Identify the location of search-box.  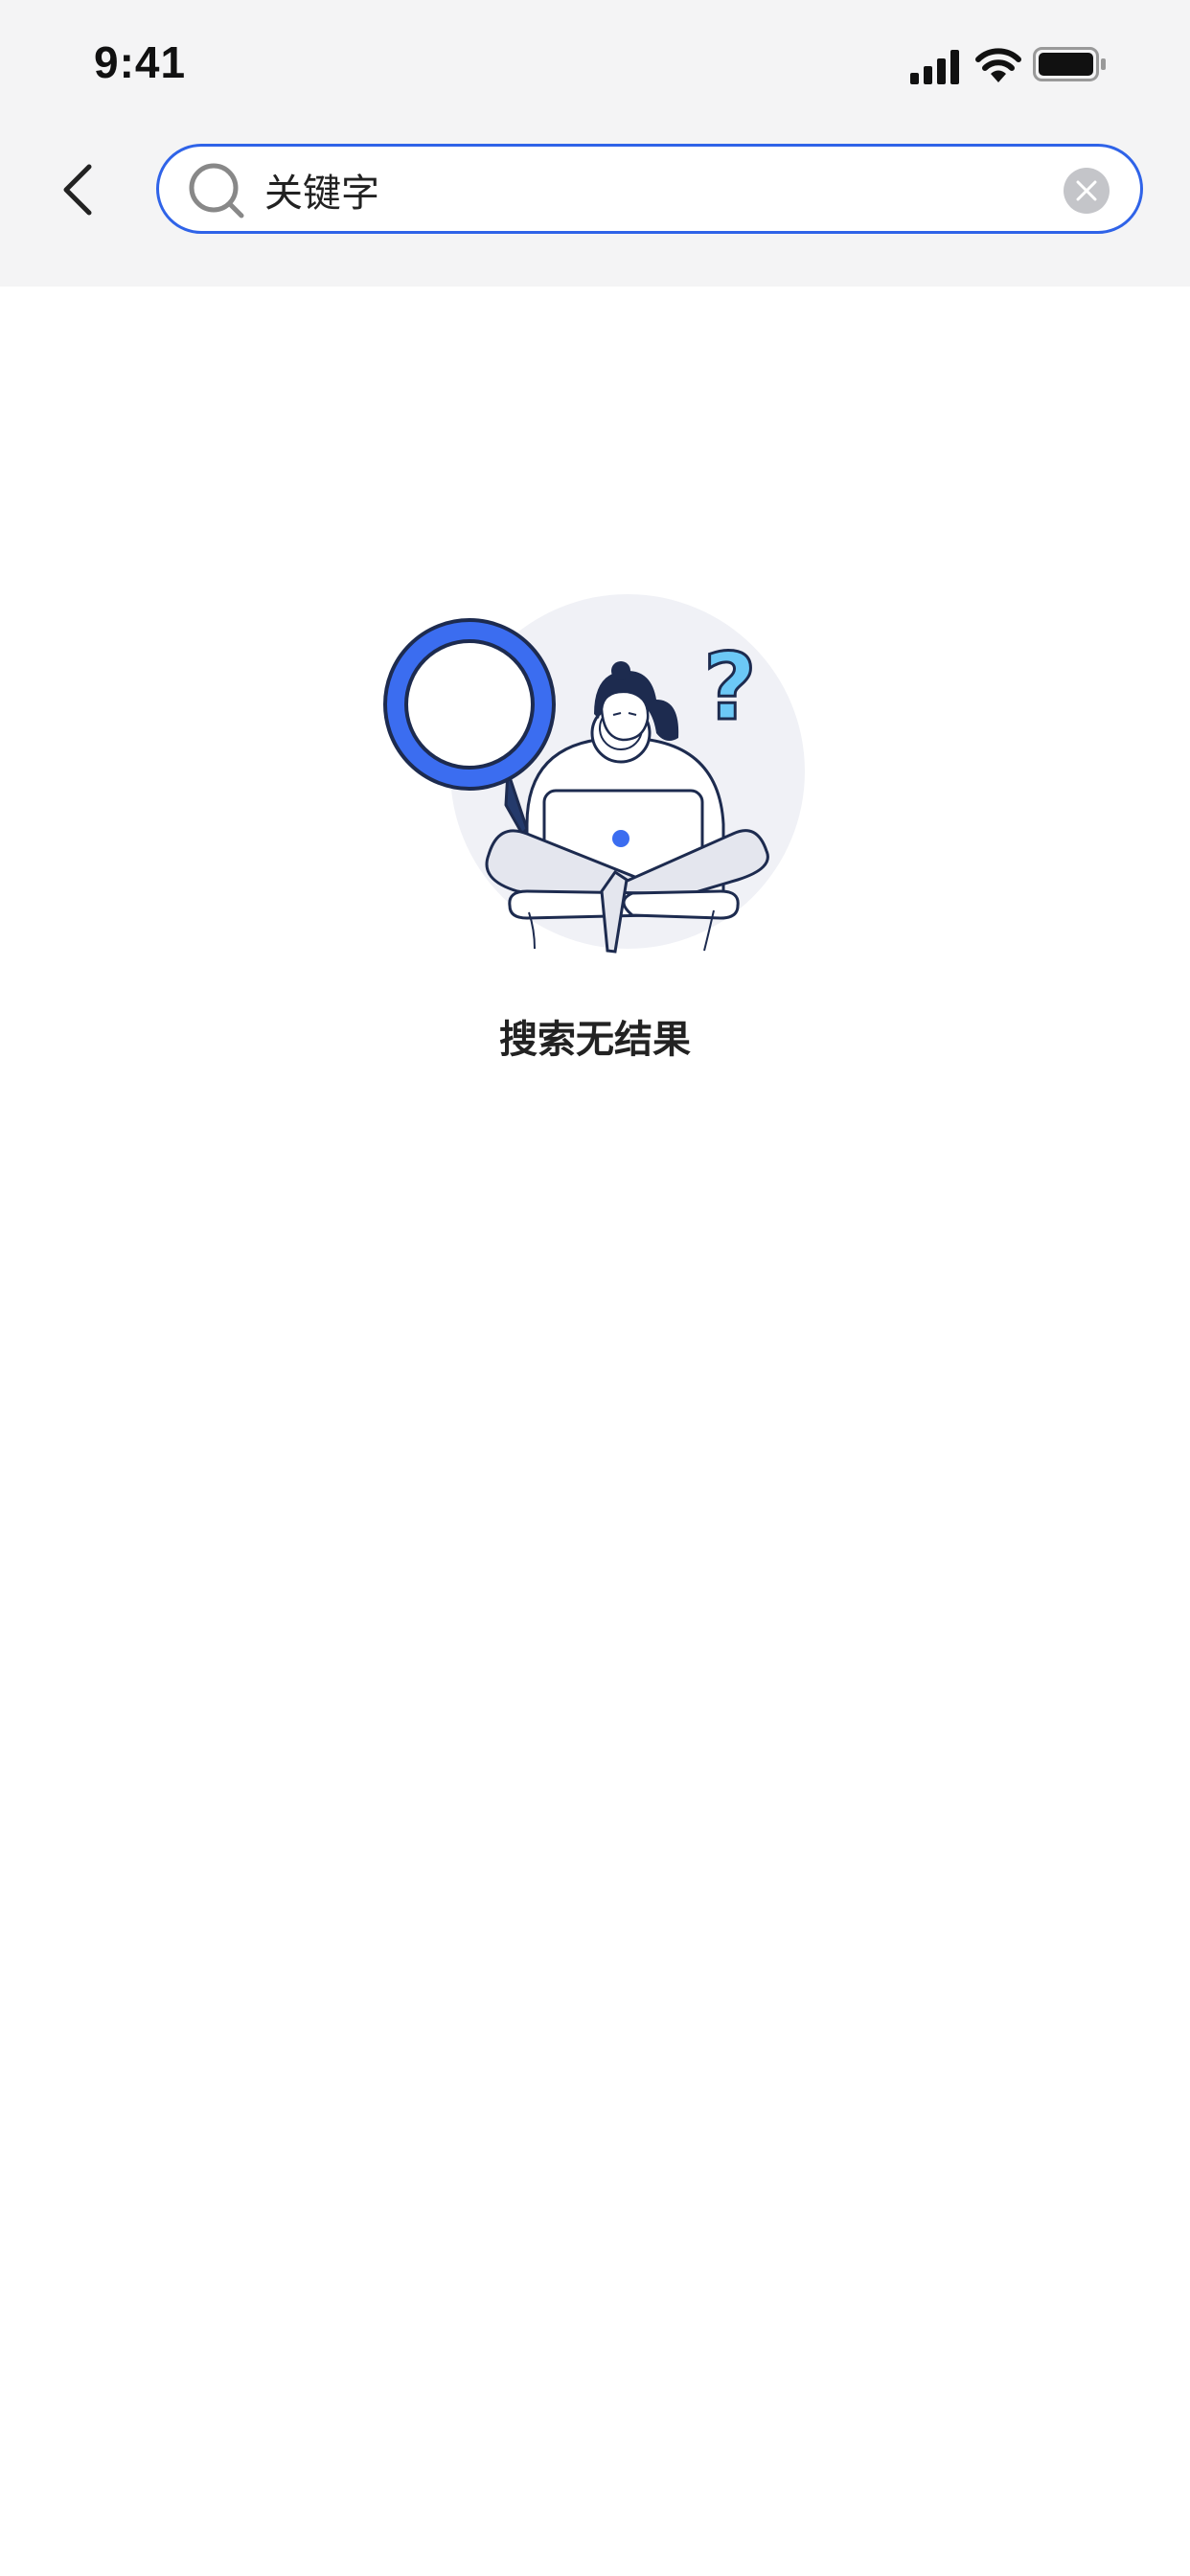
(650, 189).